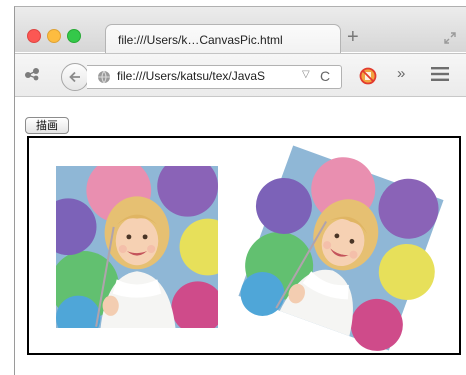 The width and height of the screenshot is (466, 375). I want to click on tab-bar: file:///Users/k…CanvasPic.html +, so click(240, 30).